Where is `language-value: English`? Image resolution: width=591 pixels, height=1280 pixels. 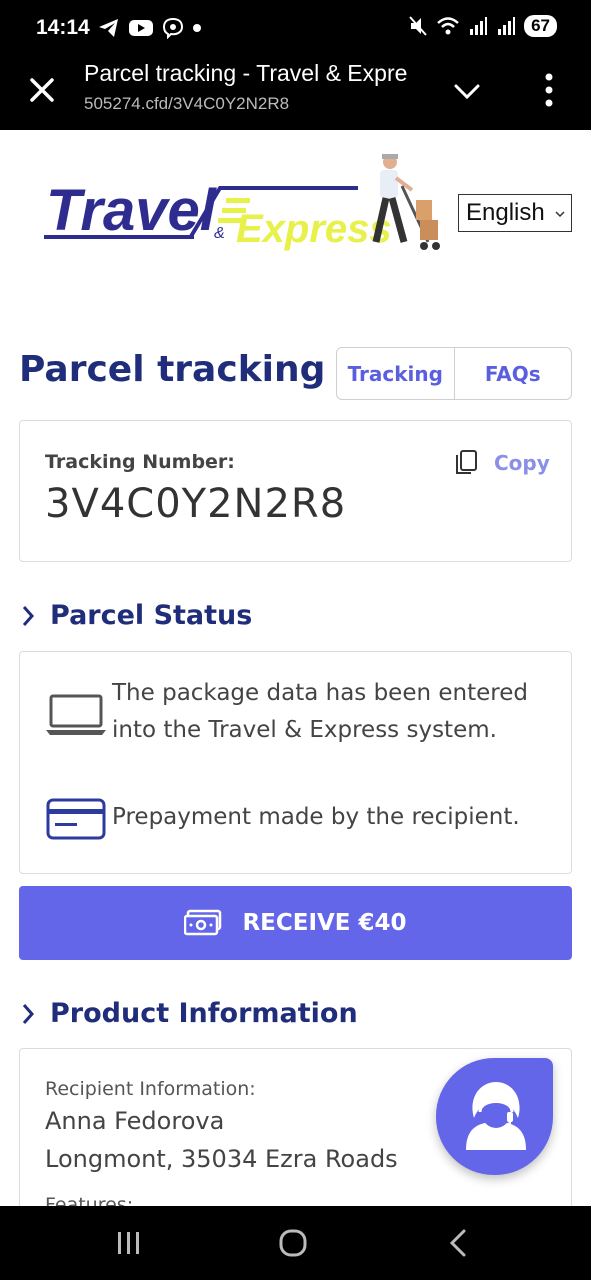
language-value: English is located at coordinates (505, 212).